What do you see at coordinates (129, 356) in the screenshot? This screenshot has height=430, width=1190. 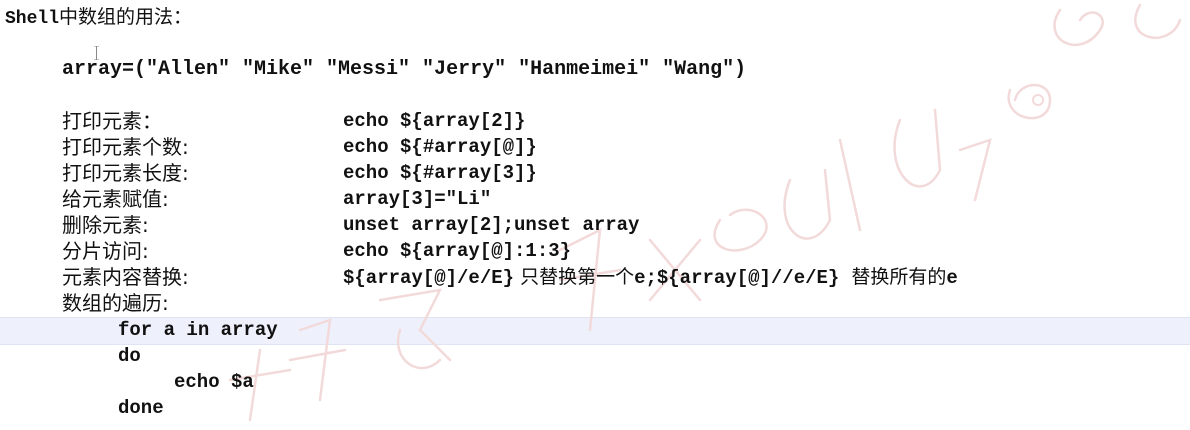 I see `loop-line-do: do` at bounding box center [129, 356].